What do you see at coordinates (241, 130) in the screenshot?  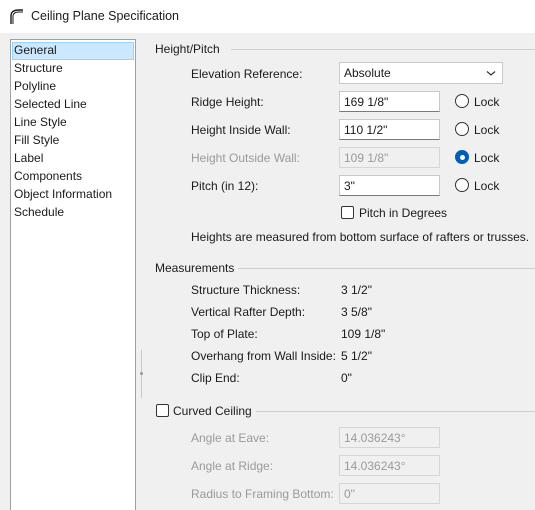 I see `height-inside-wall-label: Height Inside Wall:` at bounding box center [241, 130].